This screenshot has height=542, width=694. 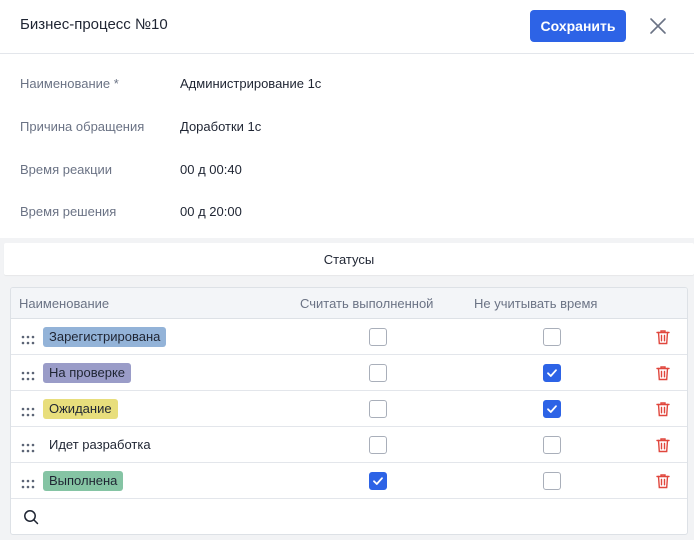 What do you see at coordinates (347, 27) in the screenshot?
I see `dialog-header: Бизнес-процесс №10 Сохранить` at bounding box center [347, 27].